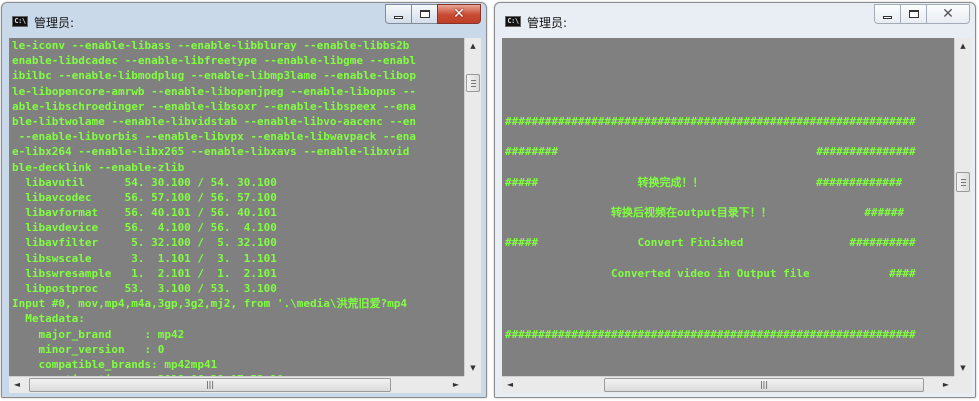 Image resolution: width=979 pixels, height=401 pixels. I want to click on console-line: libavcodec 56. 57.100 / 56. 57.100, so click(144, 197).